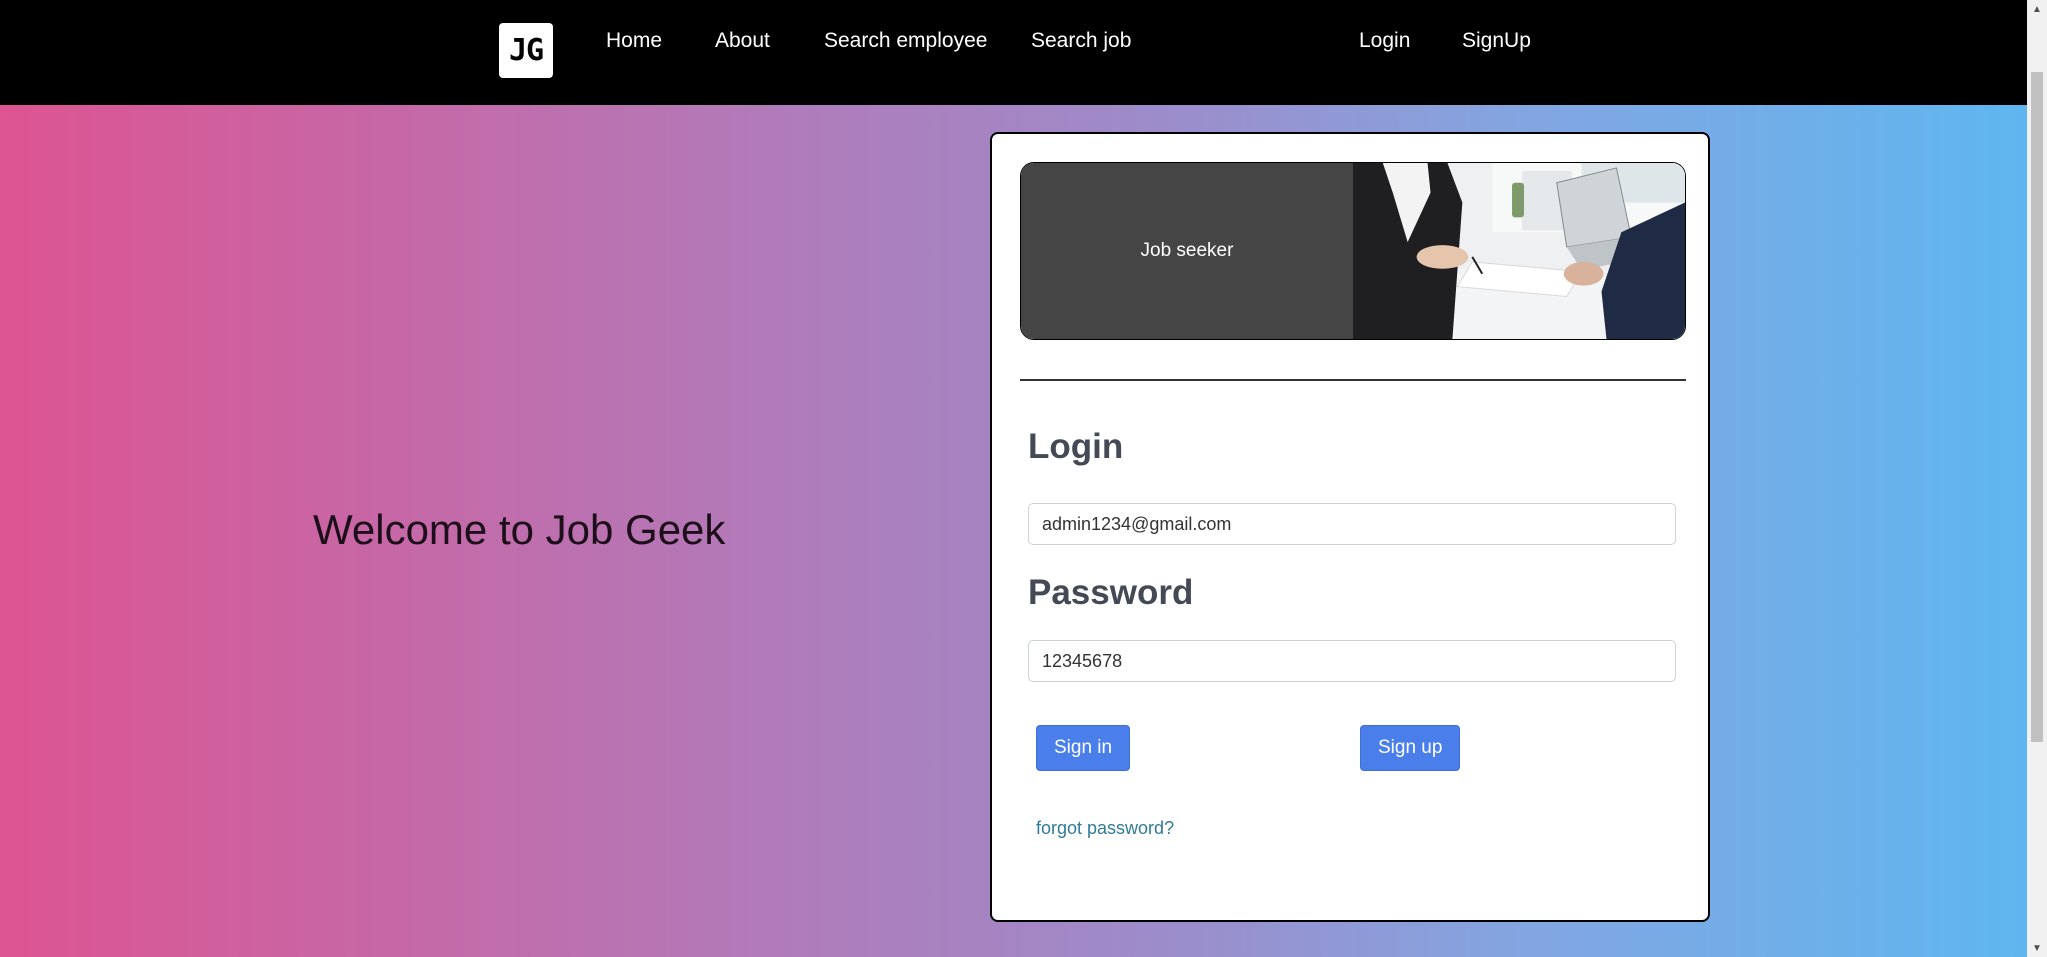  Describe the element at coordinates (1083, 748) in the screenshot. I see `sign-in-button: Sign in` at that location.